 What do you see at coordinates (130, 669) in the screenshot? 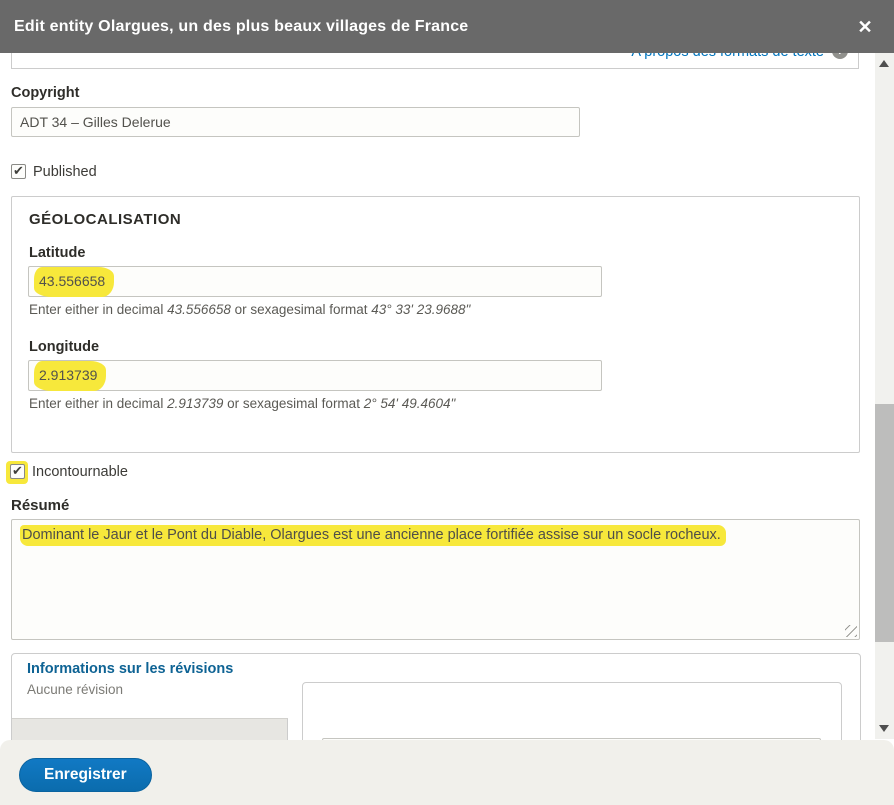
I see `tab-revision-information: Informations sur les révisions` at bounding box center [130, 669].